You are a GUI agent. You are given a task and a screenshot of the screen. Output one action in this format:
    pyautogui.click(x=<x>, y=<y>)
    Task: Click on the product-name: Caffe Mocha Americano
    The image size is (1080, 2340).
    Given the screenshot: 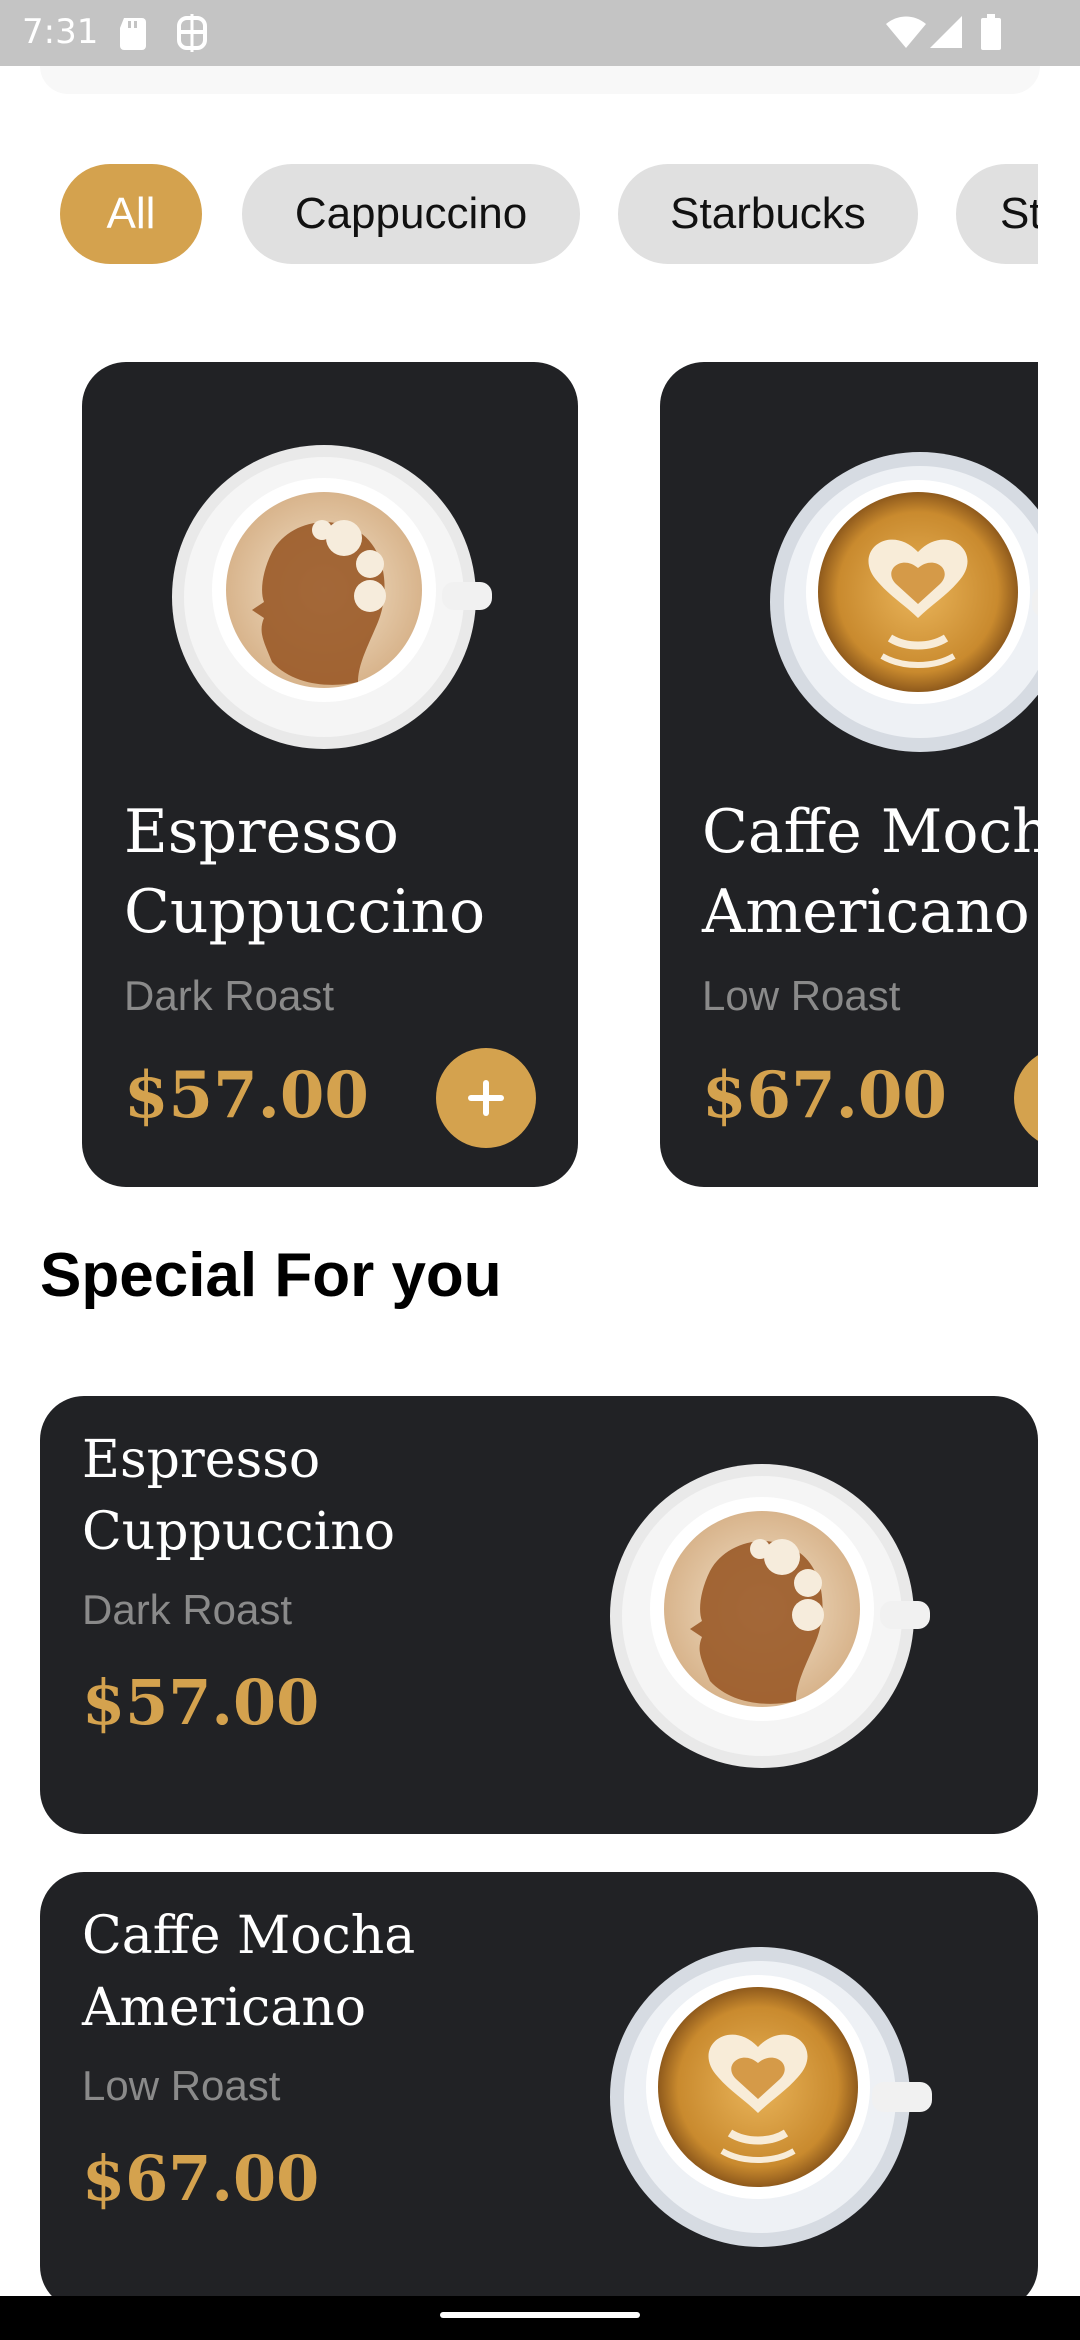 What is the action you would take?
    pyautogui.click(x=870, y=872)
    